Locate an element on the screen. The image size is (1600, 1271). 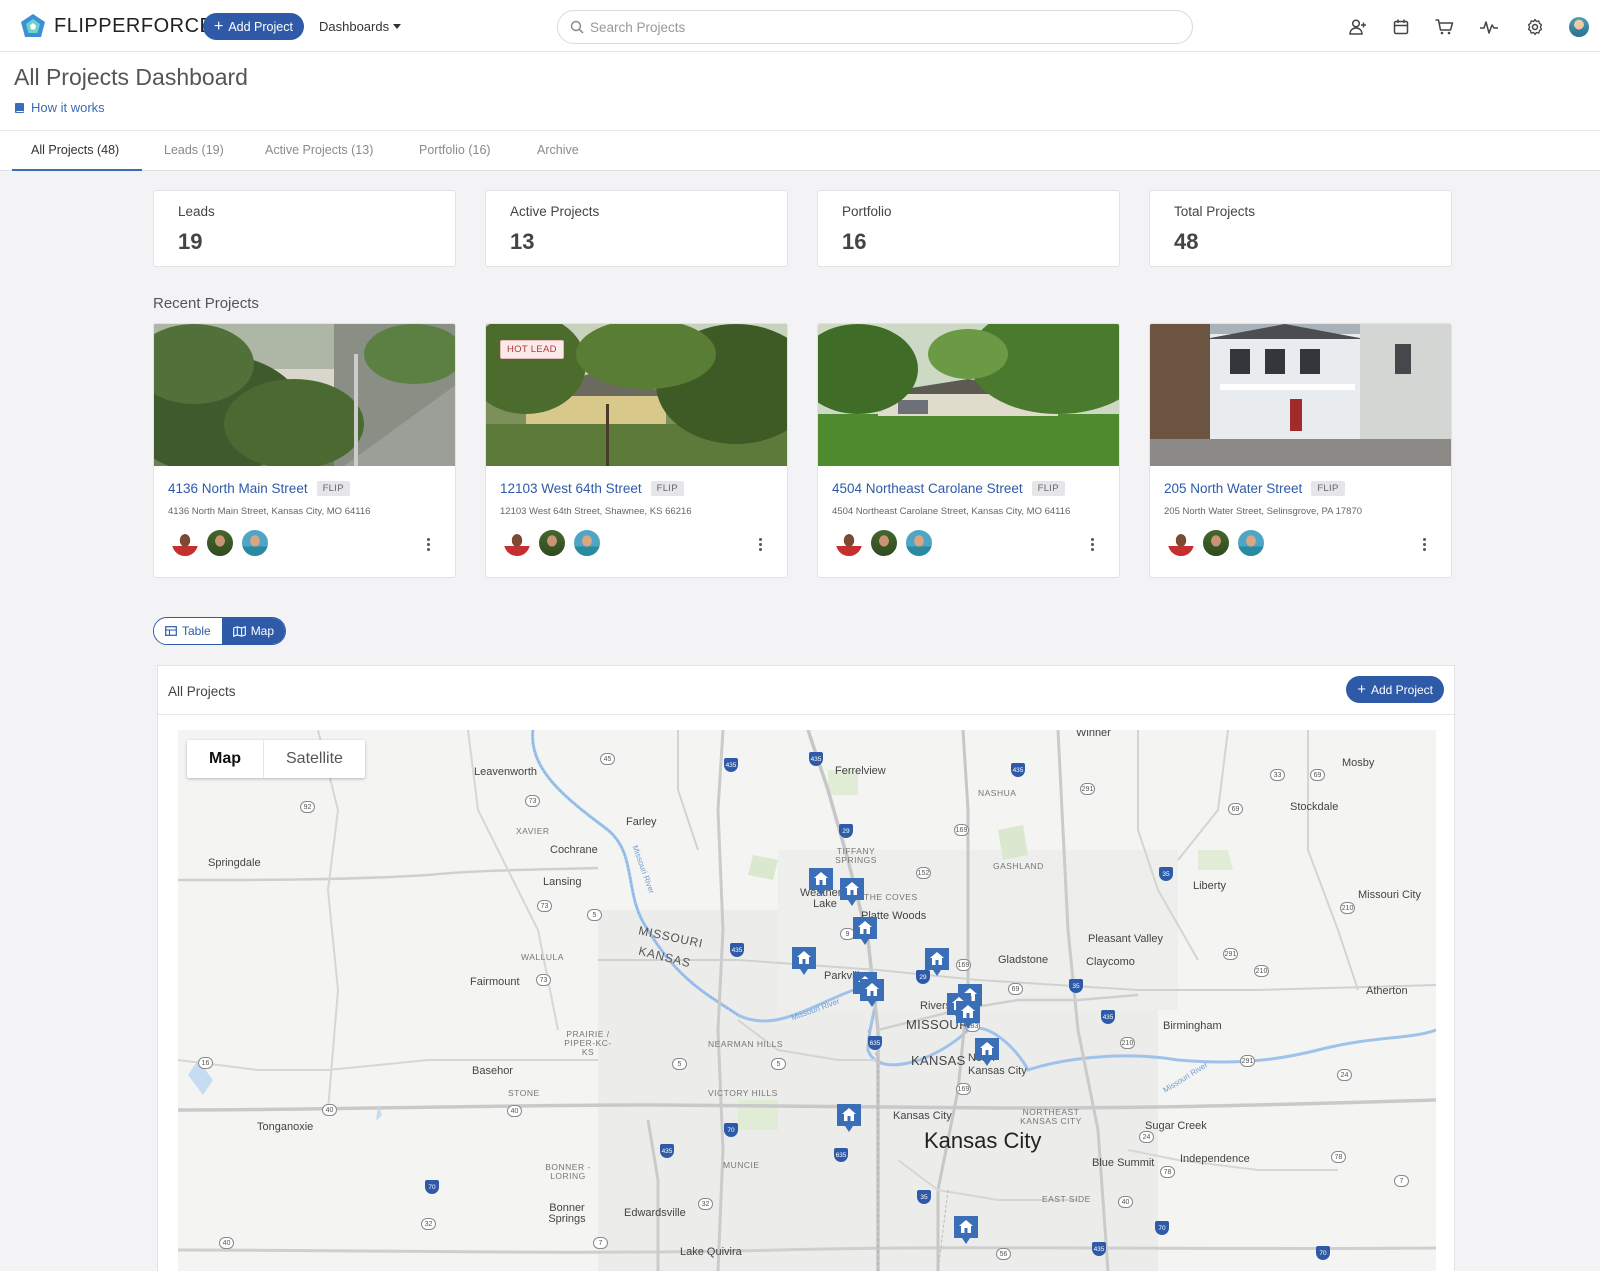
team-avatars is located at coordinates (1216, 543).